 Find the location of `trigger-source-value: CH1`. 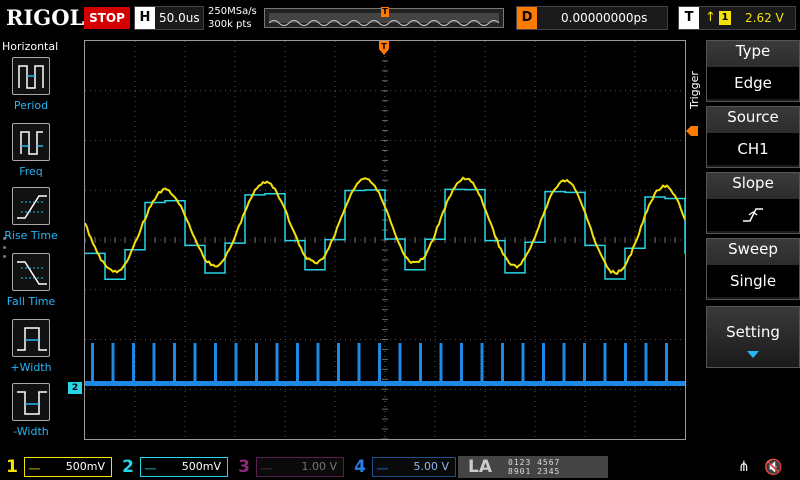

trigger-source-value: CH1 is located at coordinates (753, 149).